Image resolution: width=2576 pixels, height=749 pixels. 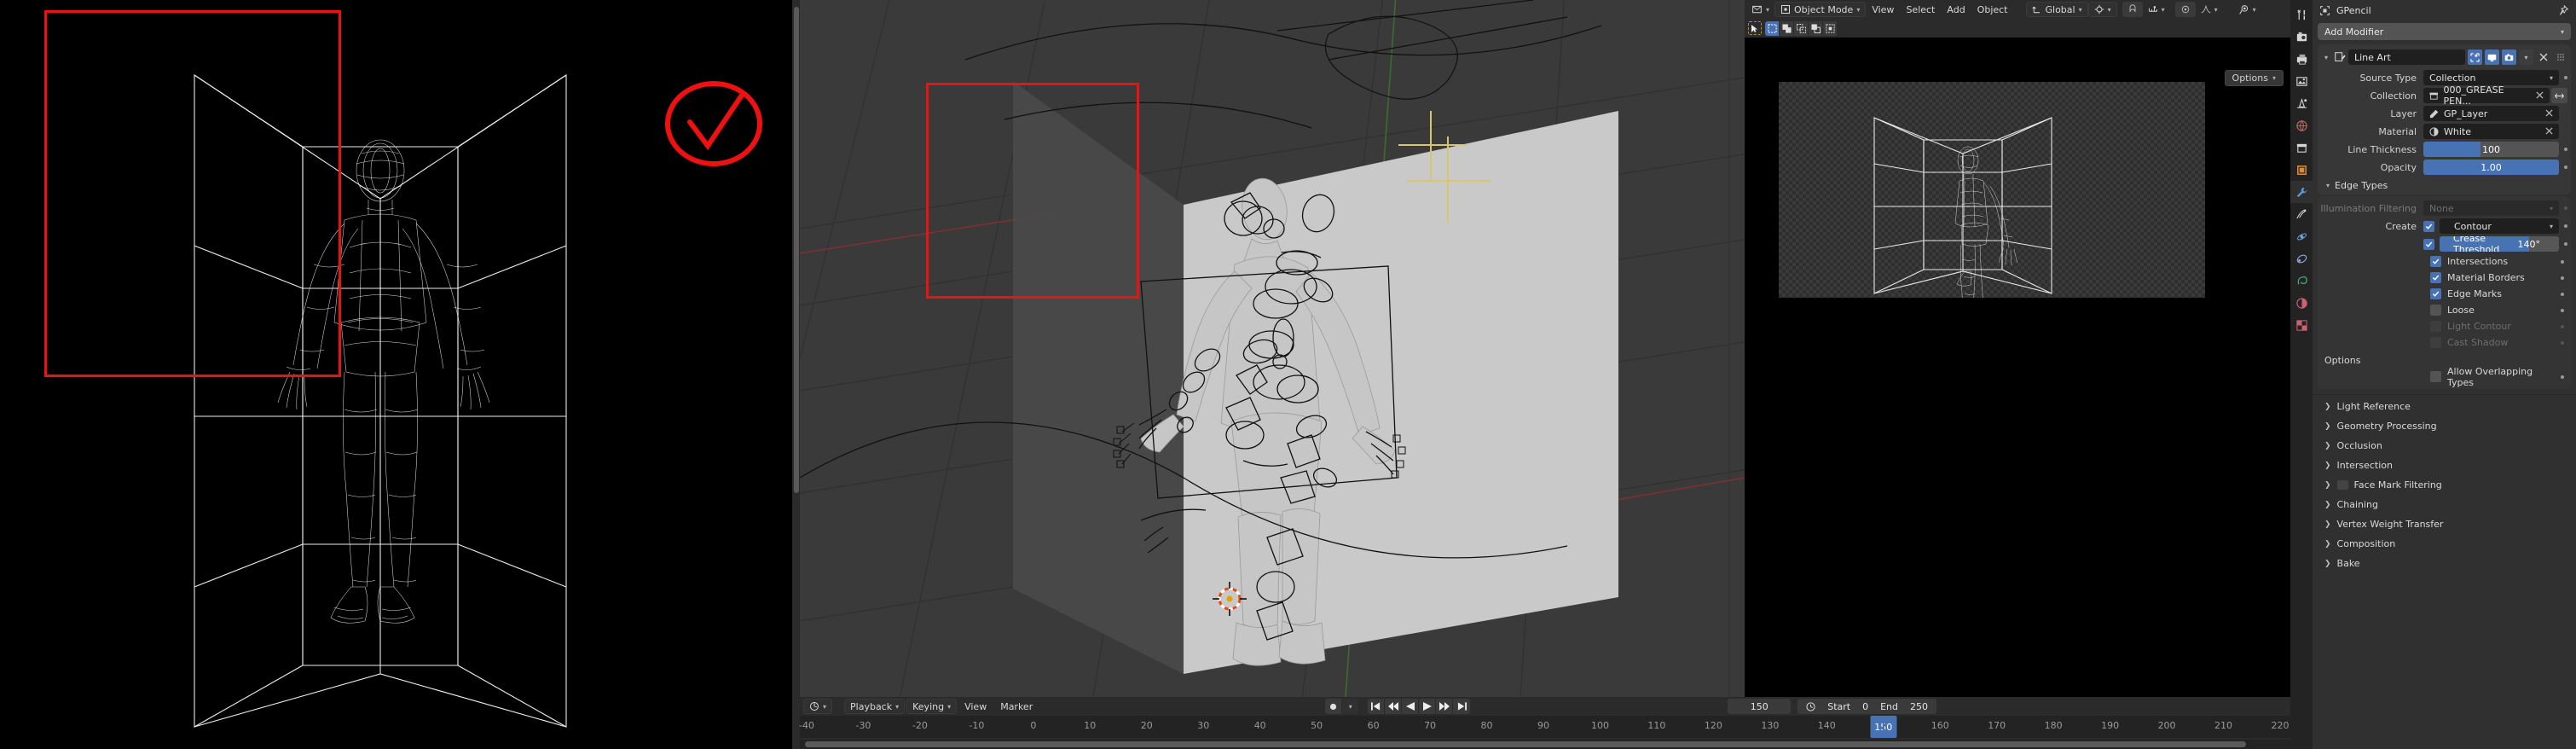 What do you see at coordinates (796, 250) in the screenshot?
I see `left-scrollbar-thumb` at bounding box center [796, 250].